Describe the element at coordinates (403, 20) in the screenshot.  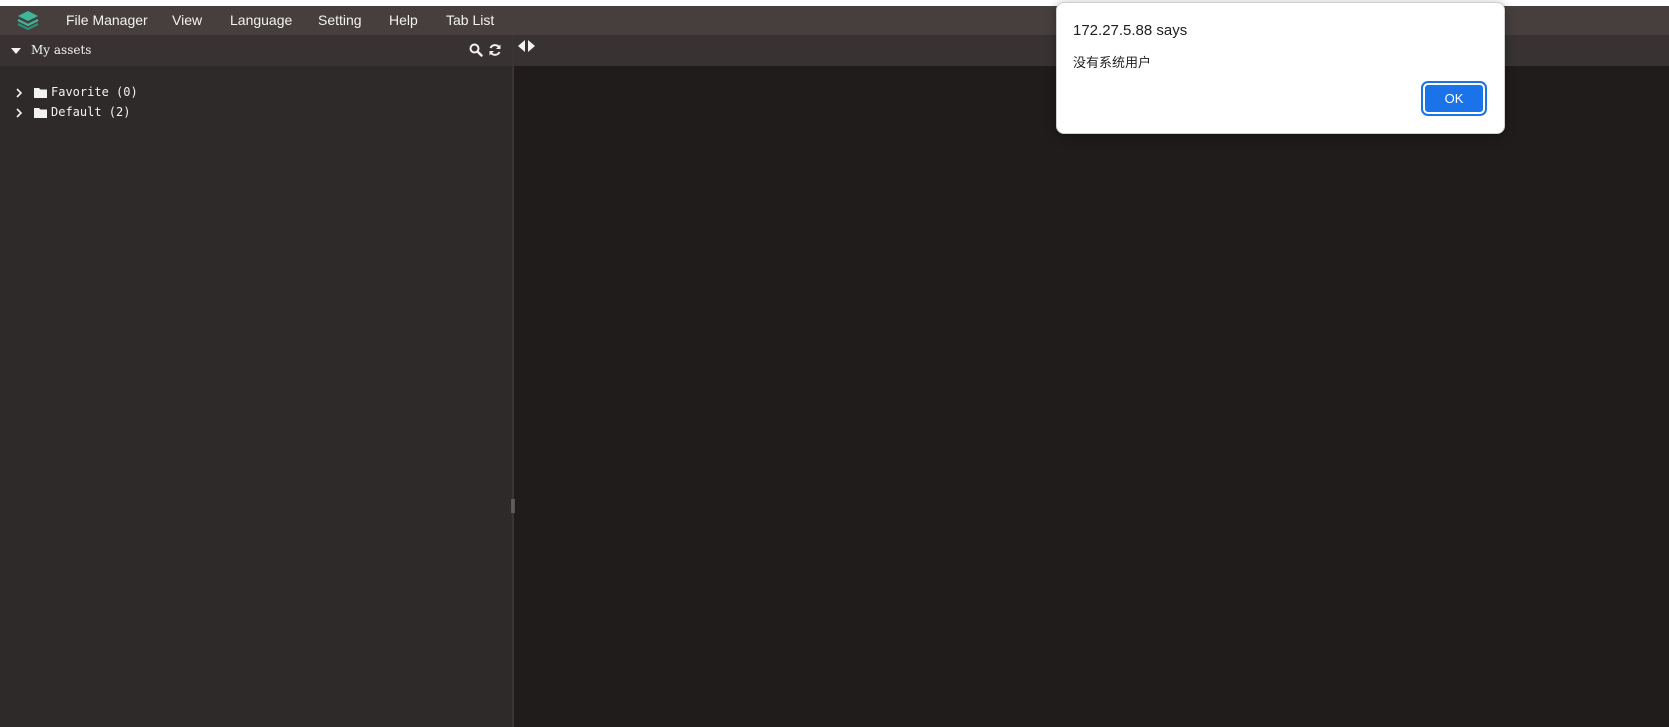
I see `menu-help: Help` at that location.